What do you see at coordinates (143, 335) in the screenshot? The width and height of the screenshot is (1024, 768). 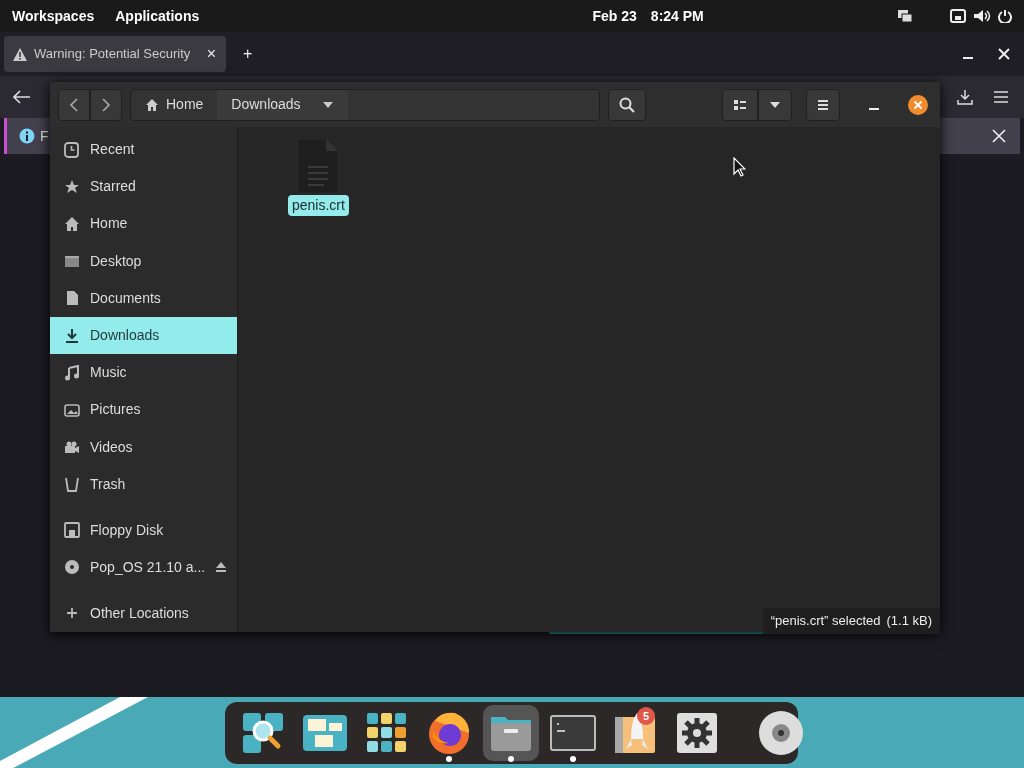 I see `sidebar-item: Downloads` at bounding box center [143, 335].